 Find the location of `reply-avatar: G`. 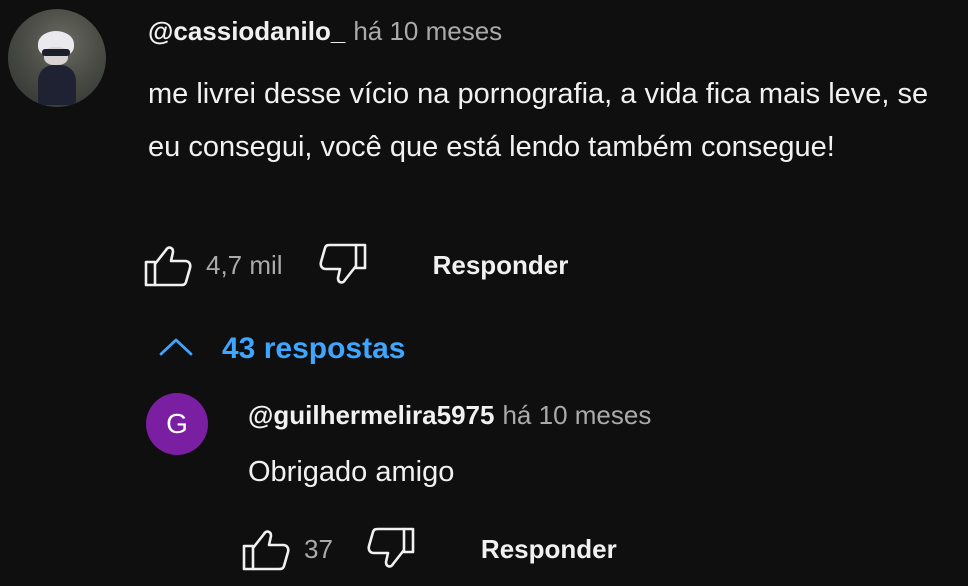

reply-avatar: G is located at coordinates (177, 424).